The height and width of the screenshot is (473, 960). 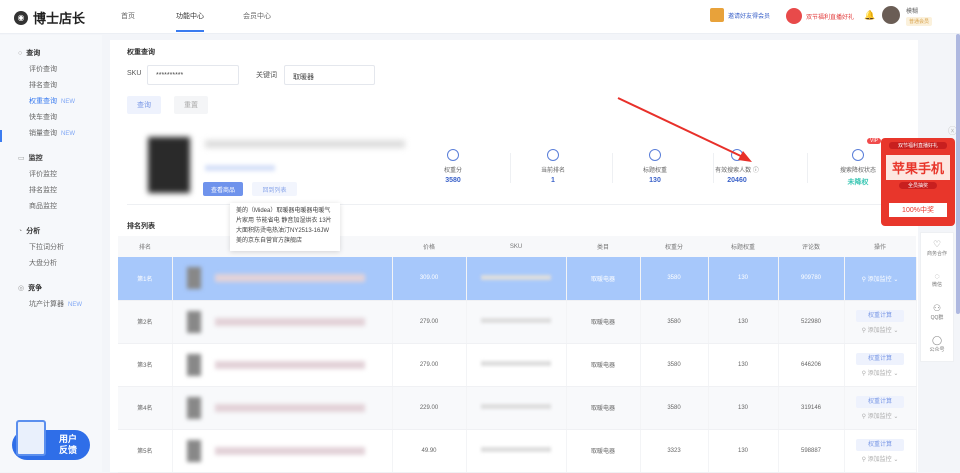 I want to click on live-promo: 双节福利直播好礼, so click(x=820, y=16).